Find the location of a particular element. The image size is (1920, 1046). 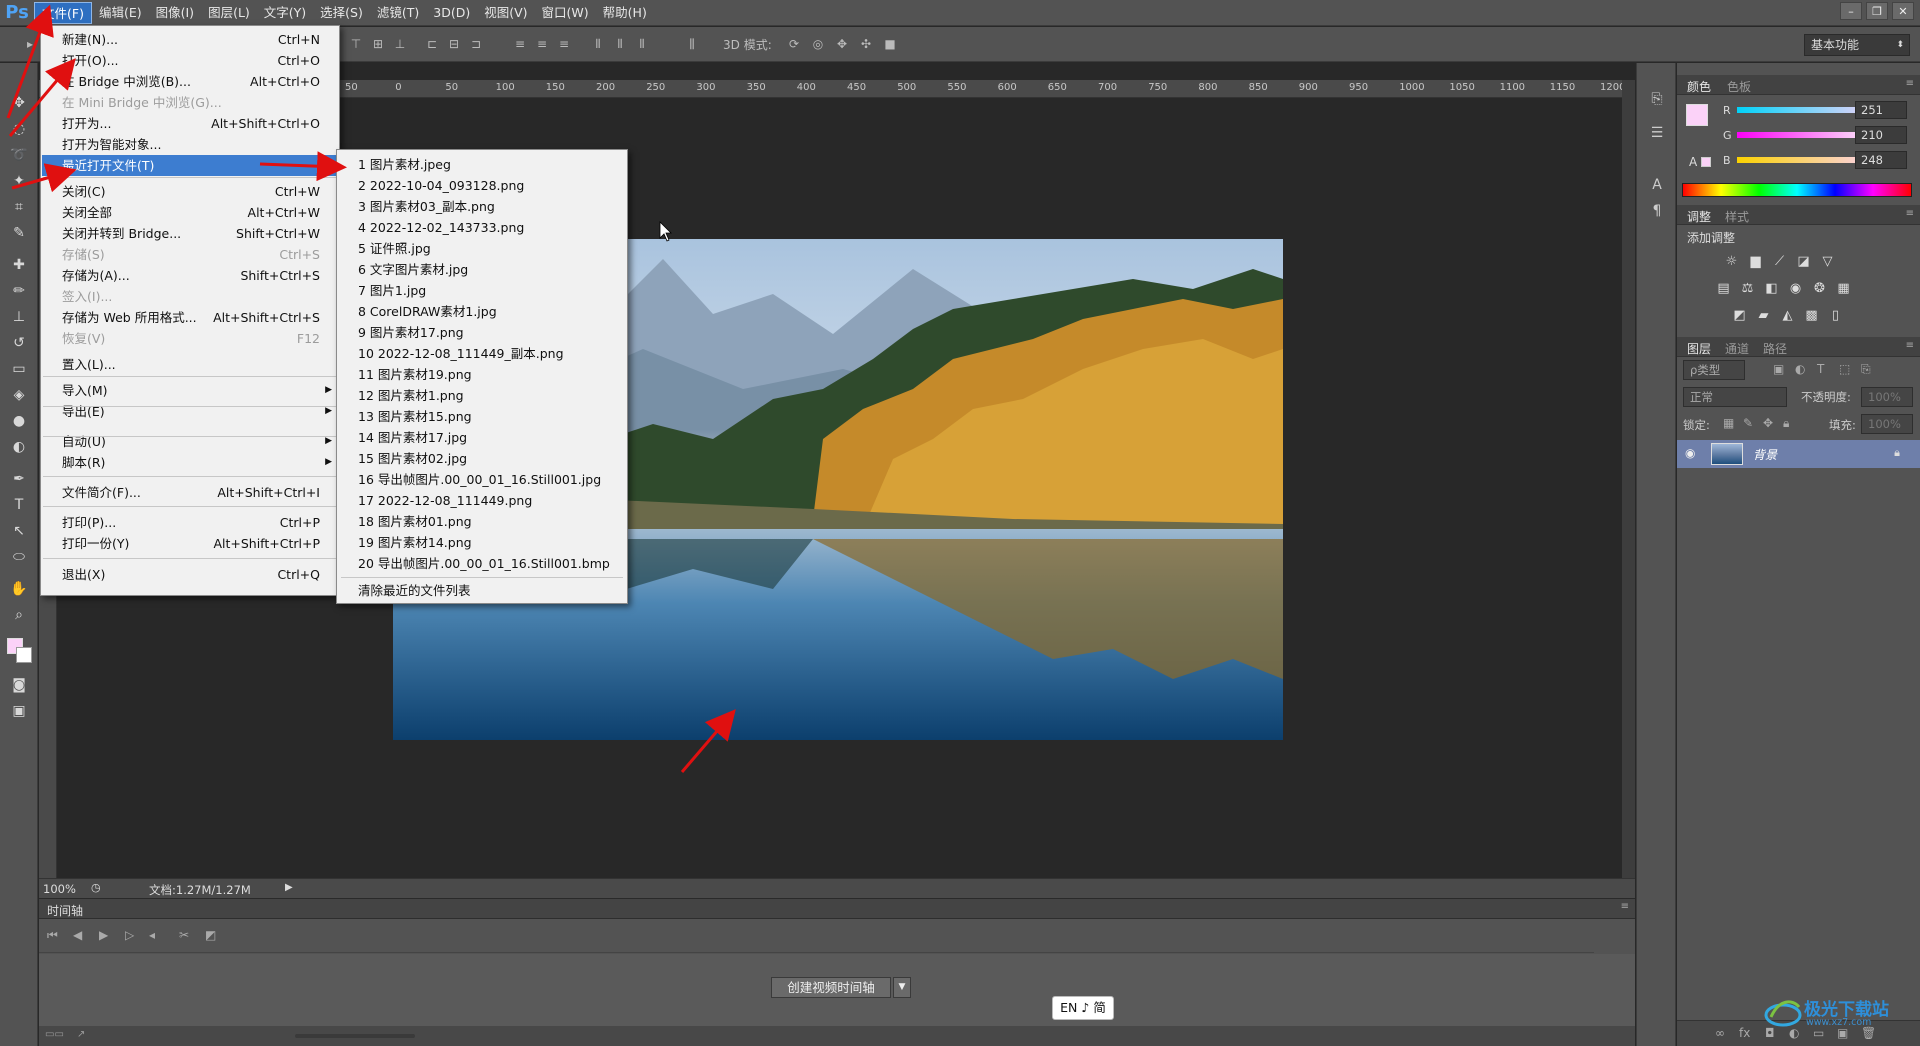

threshold-icon: ◭ is located at coordinates (1787, 315).